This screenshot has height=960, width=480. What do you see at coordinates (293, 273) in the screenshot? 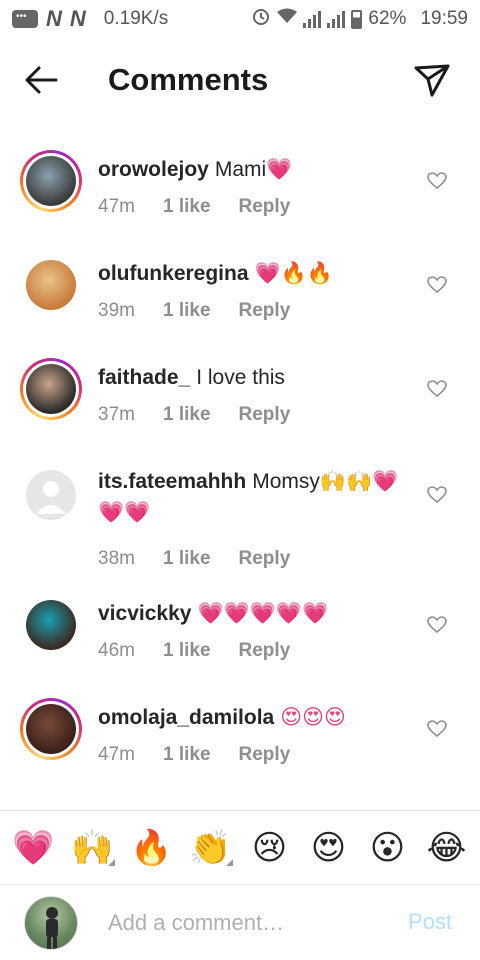
I see `comment-emoji: 💗🔥🔥` at bounding box center [293, 273].